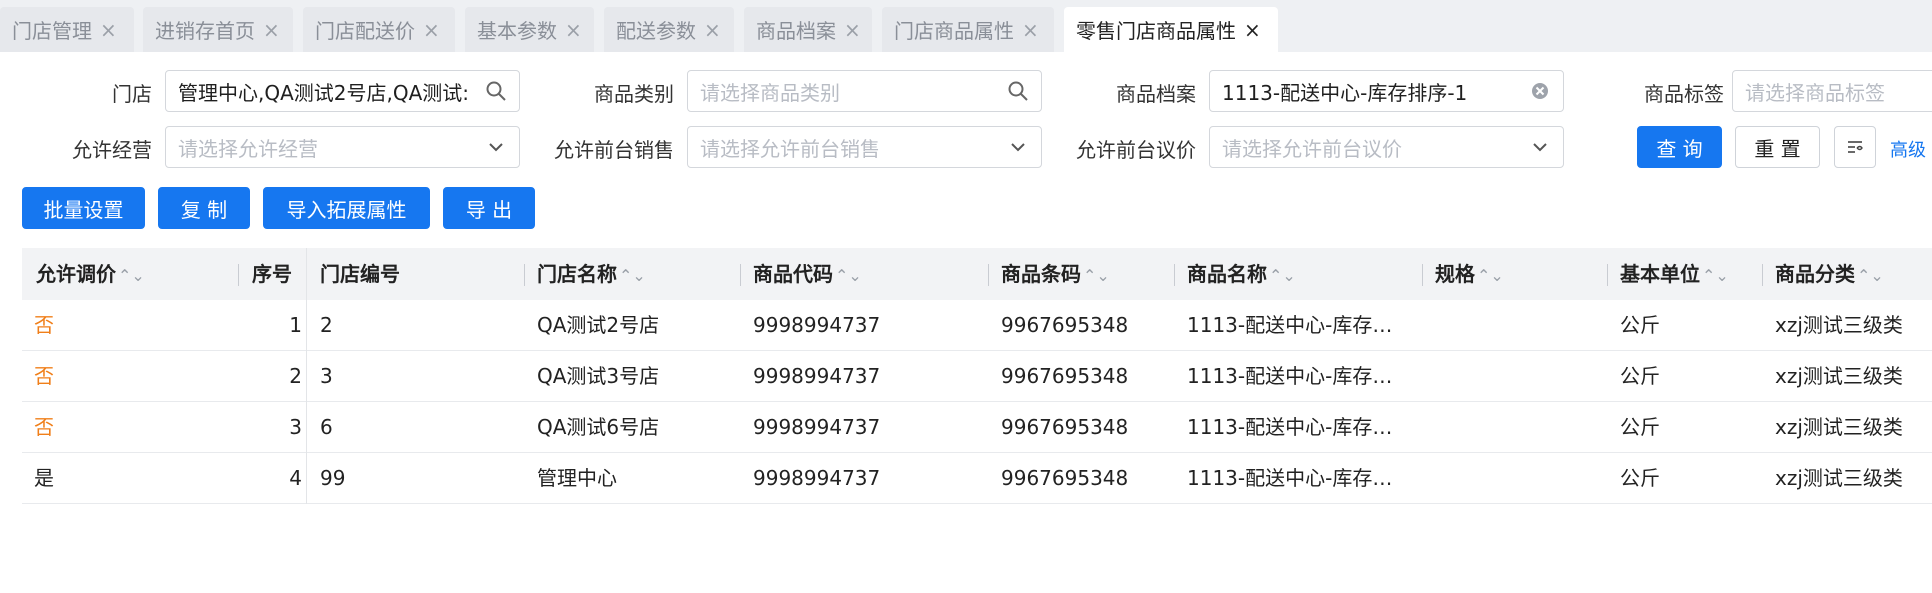 This screenshot has height=593, width=1932. I want to click on tab-label: 配送参数, so click(656, 31).